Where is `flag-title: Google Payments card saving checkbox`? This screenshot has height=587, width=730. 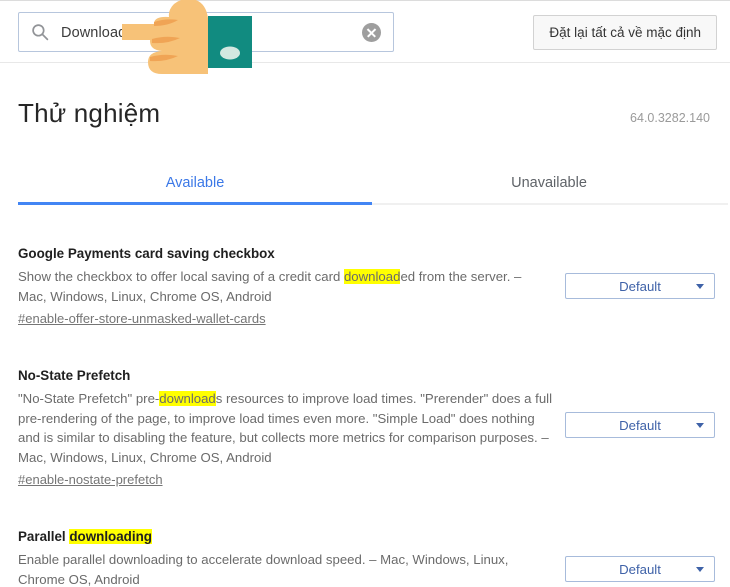 flag-title: Google Payments card saving checkbox is located at coordinates (146, 253).